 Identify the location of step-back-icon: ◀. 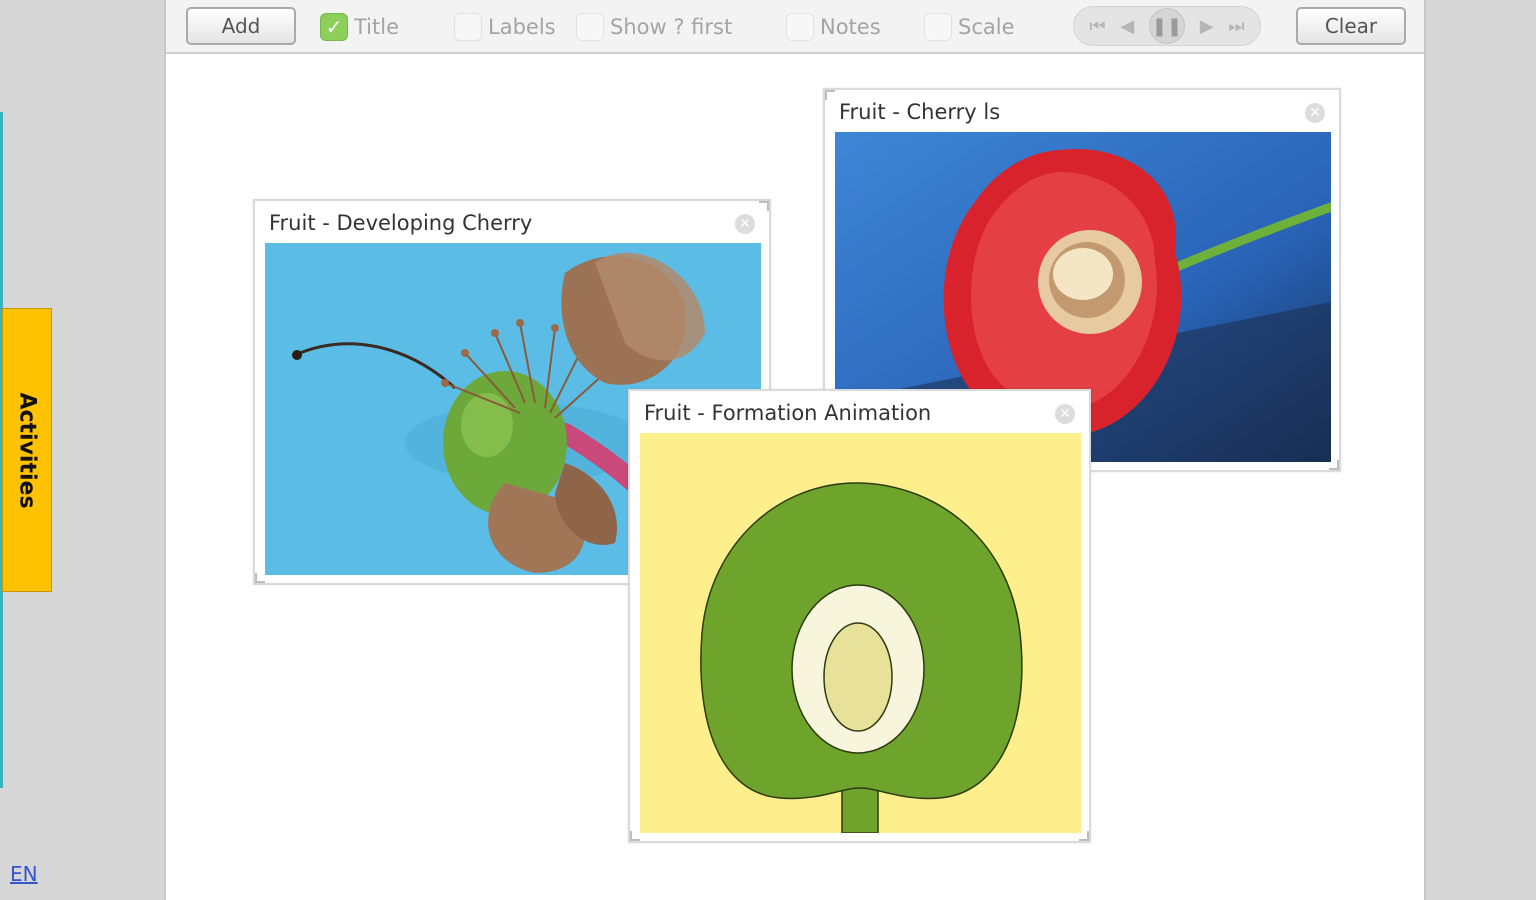
(1127, 26).